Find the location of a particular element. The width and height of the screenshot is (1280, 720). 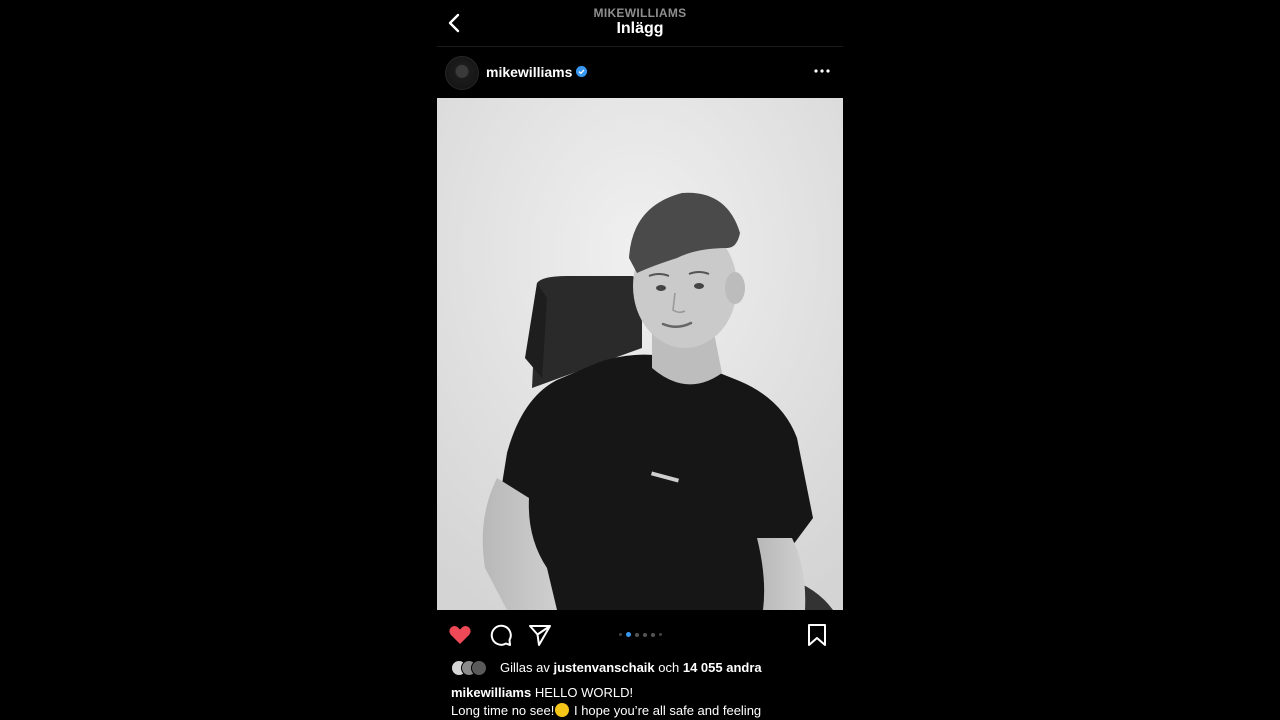

page-title: Inlägg is located at coordinates (640, 28).